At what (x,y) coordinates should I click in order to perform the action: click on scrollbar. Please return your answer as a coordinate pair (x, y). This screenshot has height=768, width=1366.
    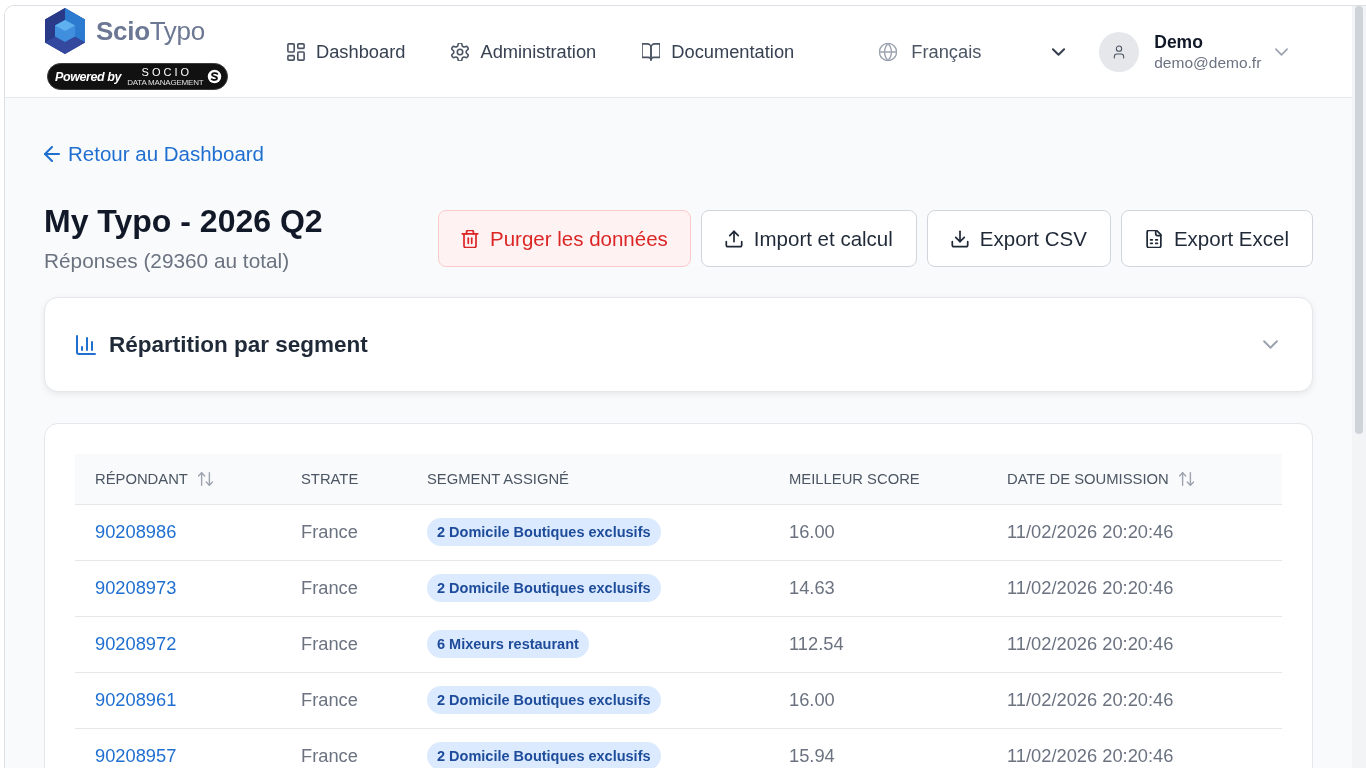
    Looking at the image, I should click on (1359, 387).